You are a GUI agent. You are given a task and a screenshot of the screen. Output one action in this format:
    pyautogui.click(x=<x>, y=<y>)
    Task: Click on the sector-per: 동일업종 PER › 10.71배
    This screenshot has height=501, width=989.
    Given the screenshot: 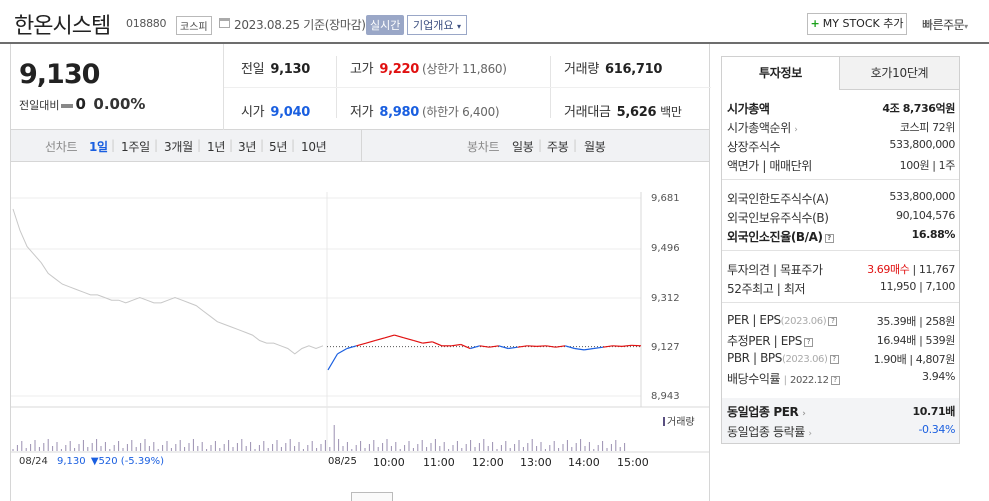 What is the action you would take?
    pyautogui.click(x=841, y=412)
    